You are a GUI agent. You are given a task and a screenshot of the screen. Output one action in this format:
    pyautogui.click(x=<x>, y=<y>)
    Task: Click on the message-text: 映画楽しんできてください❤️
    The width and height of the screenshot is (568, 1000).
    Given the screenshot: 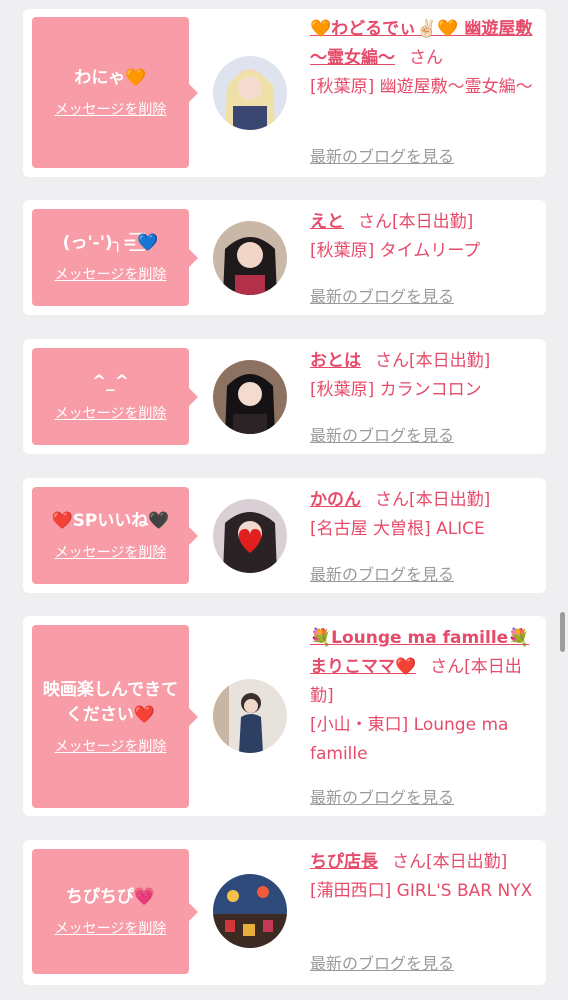 What is the action you would take?
    pyautogui.click(x=110, y=702)
    